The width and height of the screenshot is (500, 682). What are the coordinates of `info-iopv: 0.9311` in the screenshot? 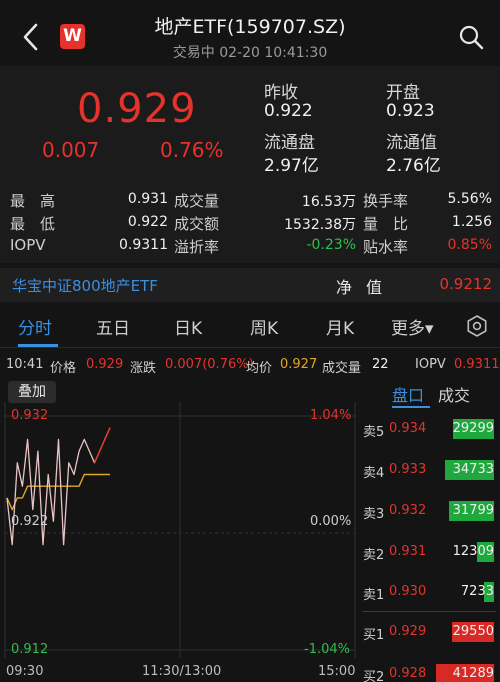 It's located at (477, 364).